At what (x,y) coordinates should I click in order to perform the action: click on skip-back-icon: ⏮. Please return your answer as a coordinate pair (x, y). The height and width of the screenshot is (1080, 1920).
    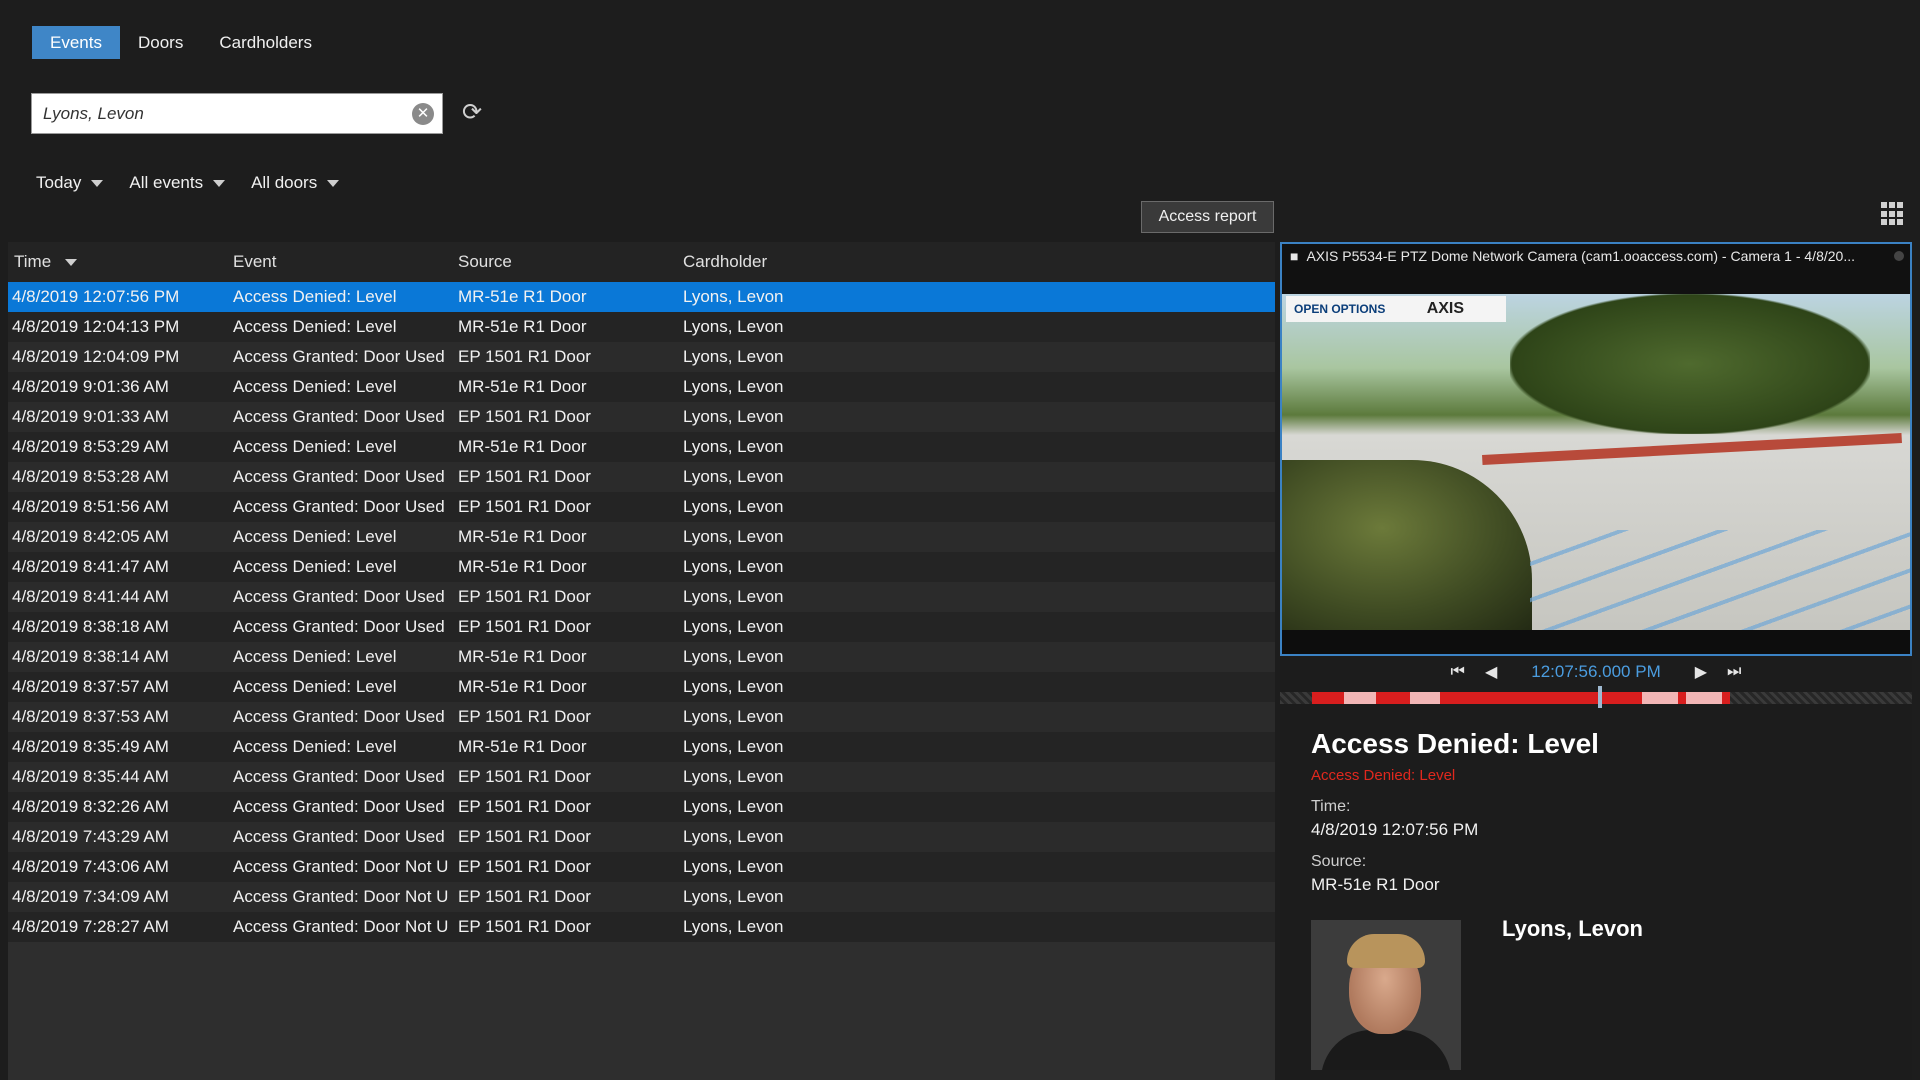
    Looking at the image, I should click on (1458, 672).